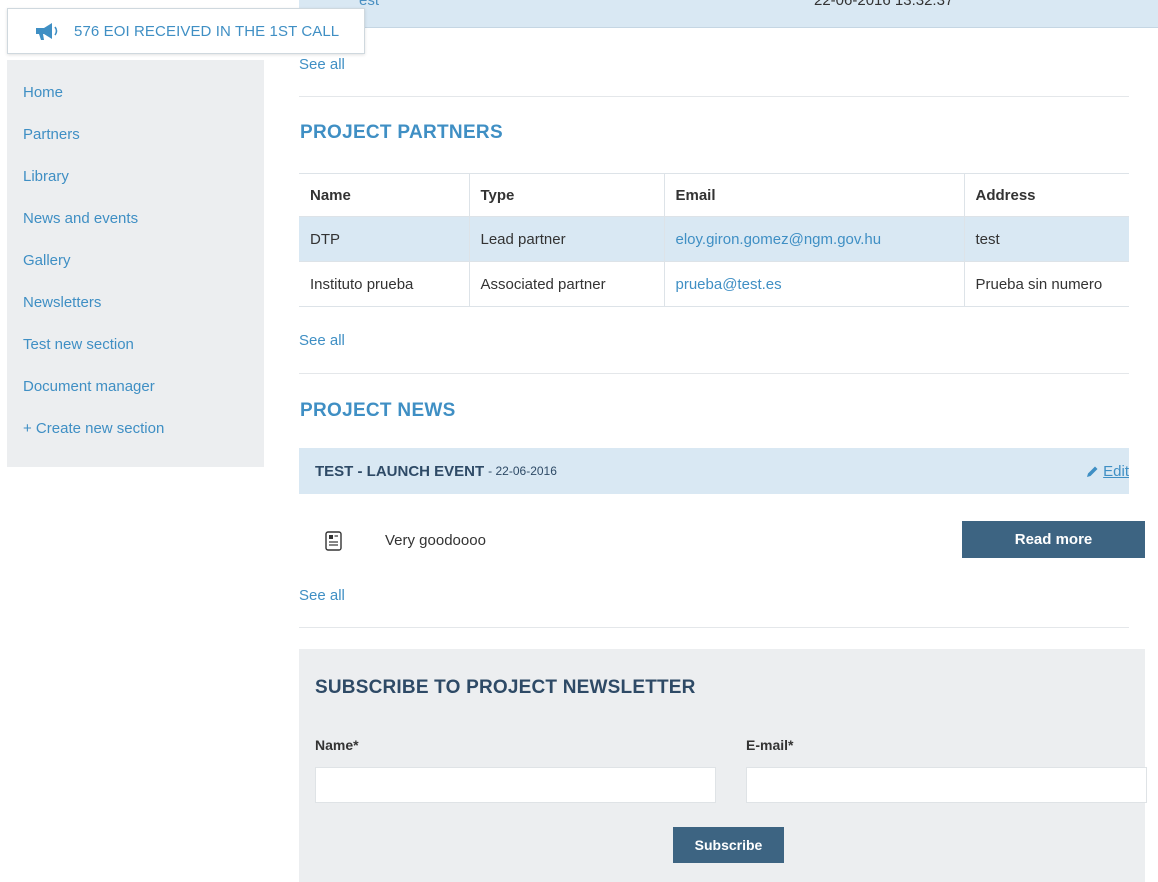 This screenshot has height=882, width=1158. I want to click on sidebar-link-test-new-section: Test new section, so click(78, 344).